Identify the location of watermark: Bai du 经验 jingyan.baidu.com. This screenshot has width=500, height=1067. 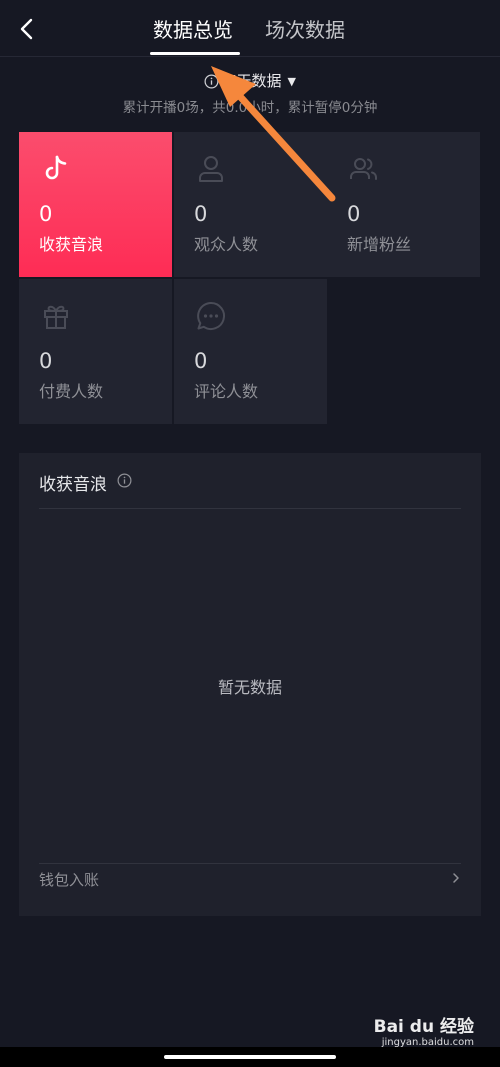
(424, 1030).